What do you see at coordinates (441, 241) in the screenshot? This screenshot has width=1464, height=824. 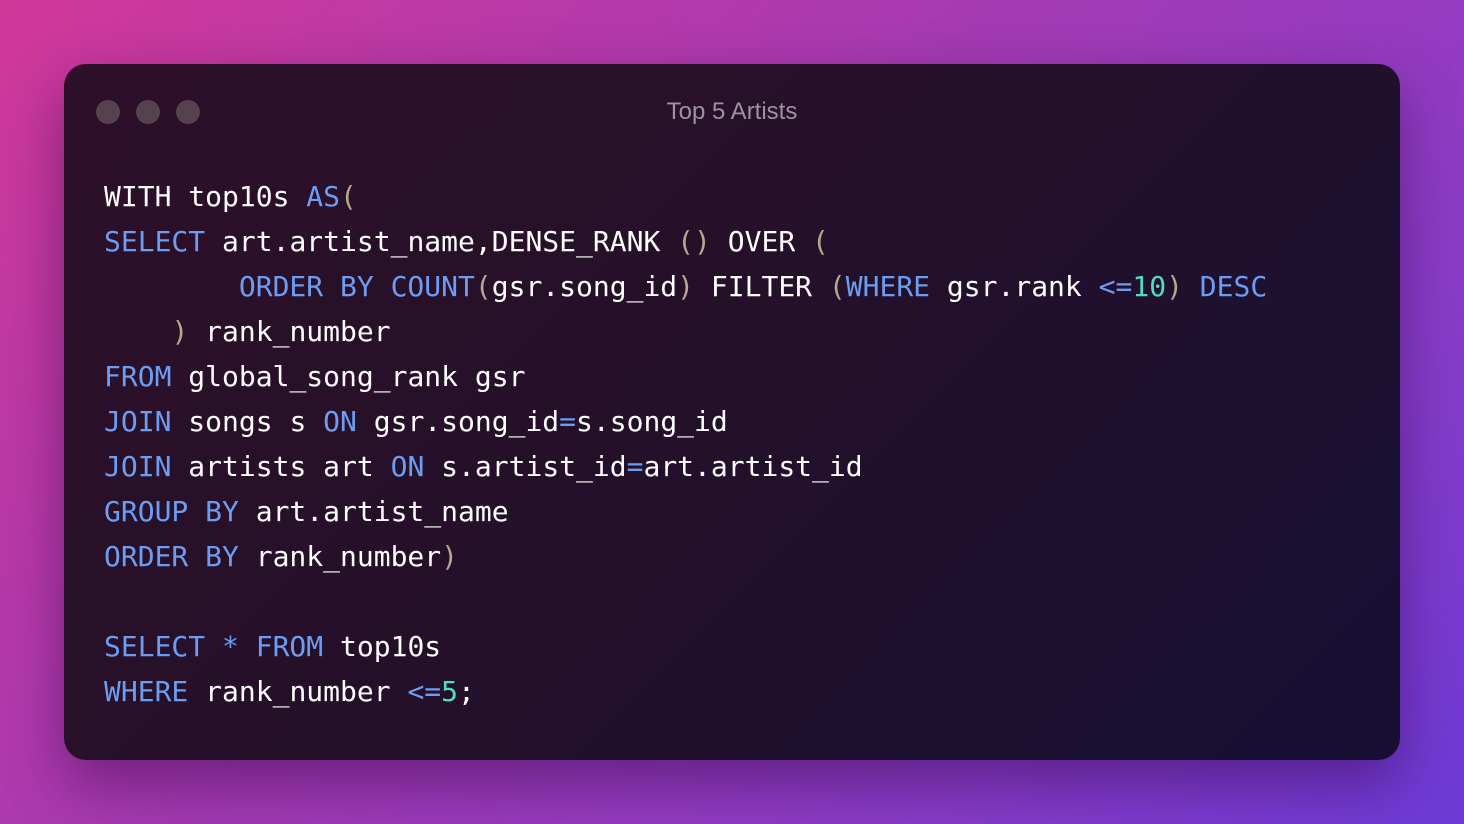 I see `code-text: art.artist_name,DENSE_RANK` at bounding box center [441, 241].